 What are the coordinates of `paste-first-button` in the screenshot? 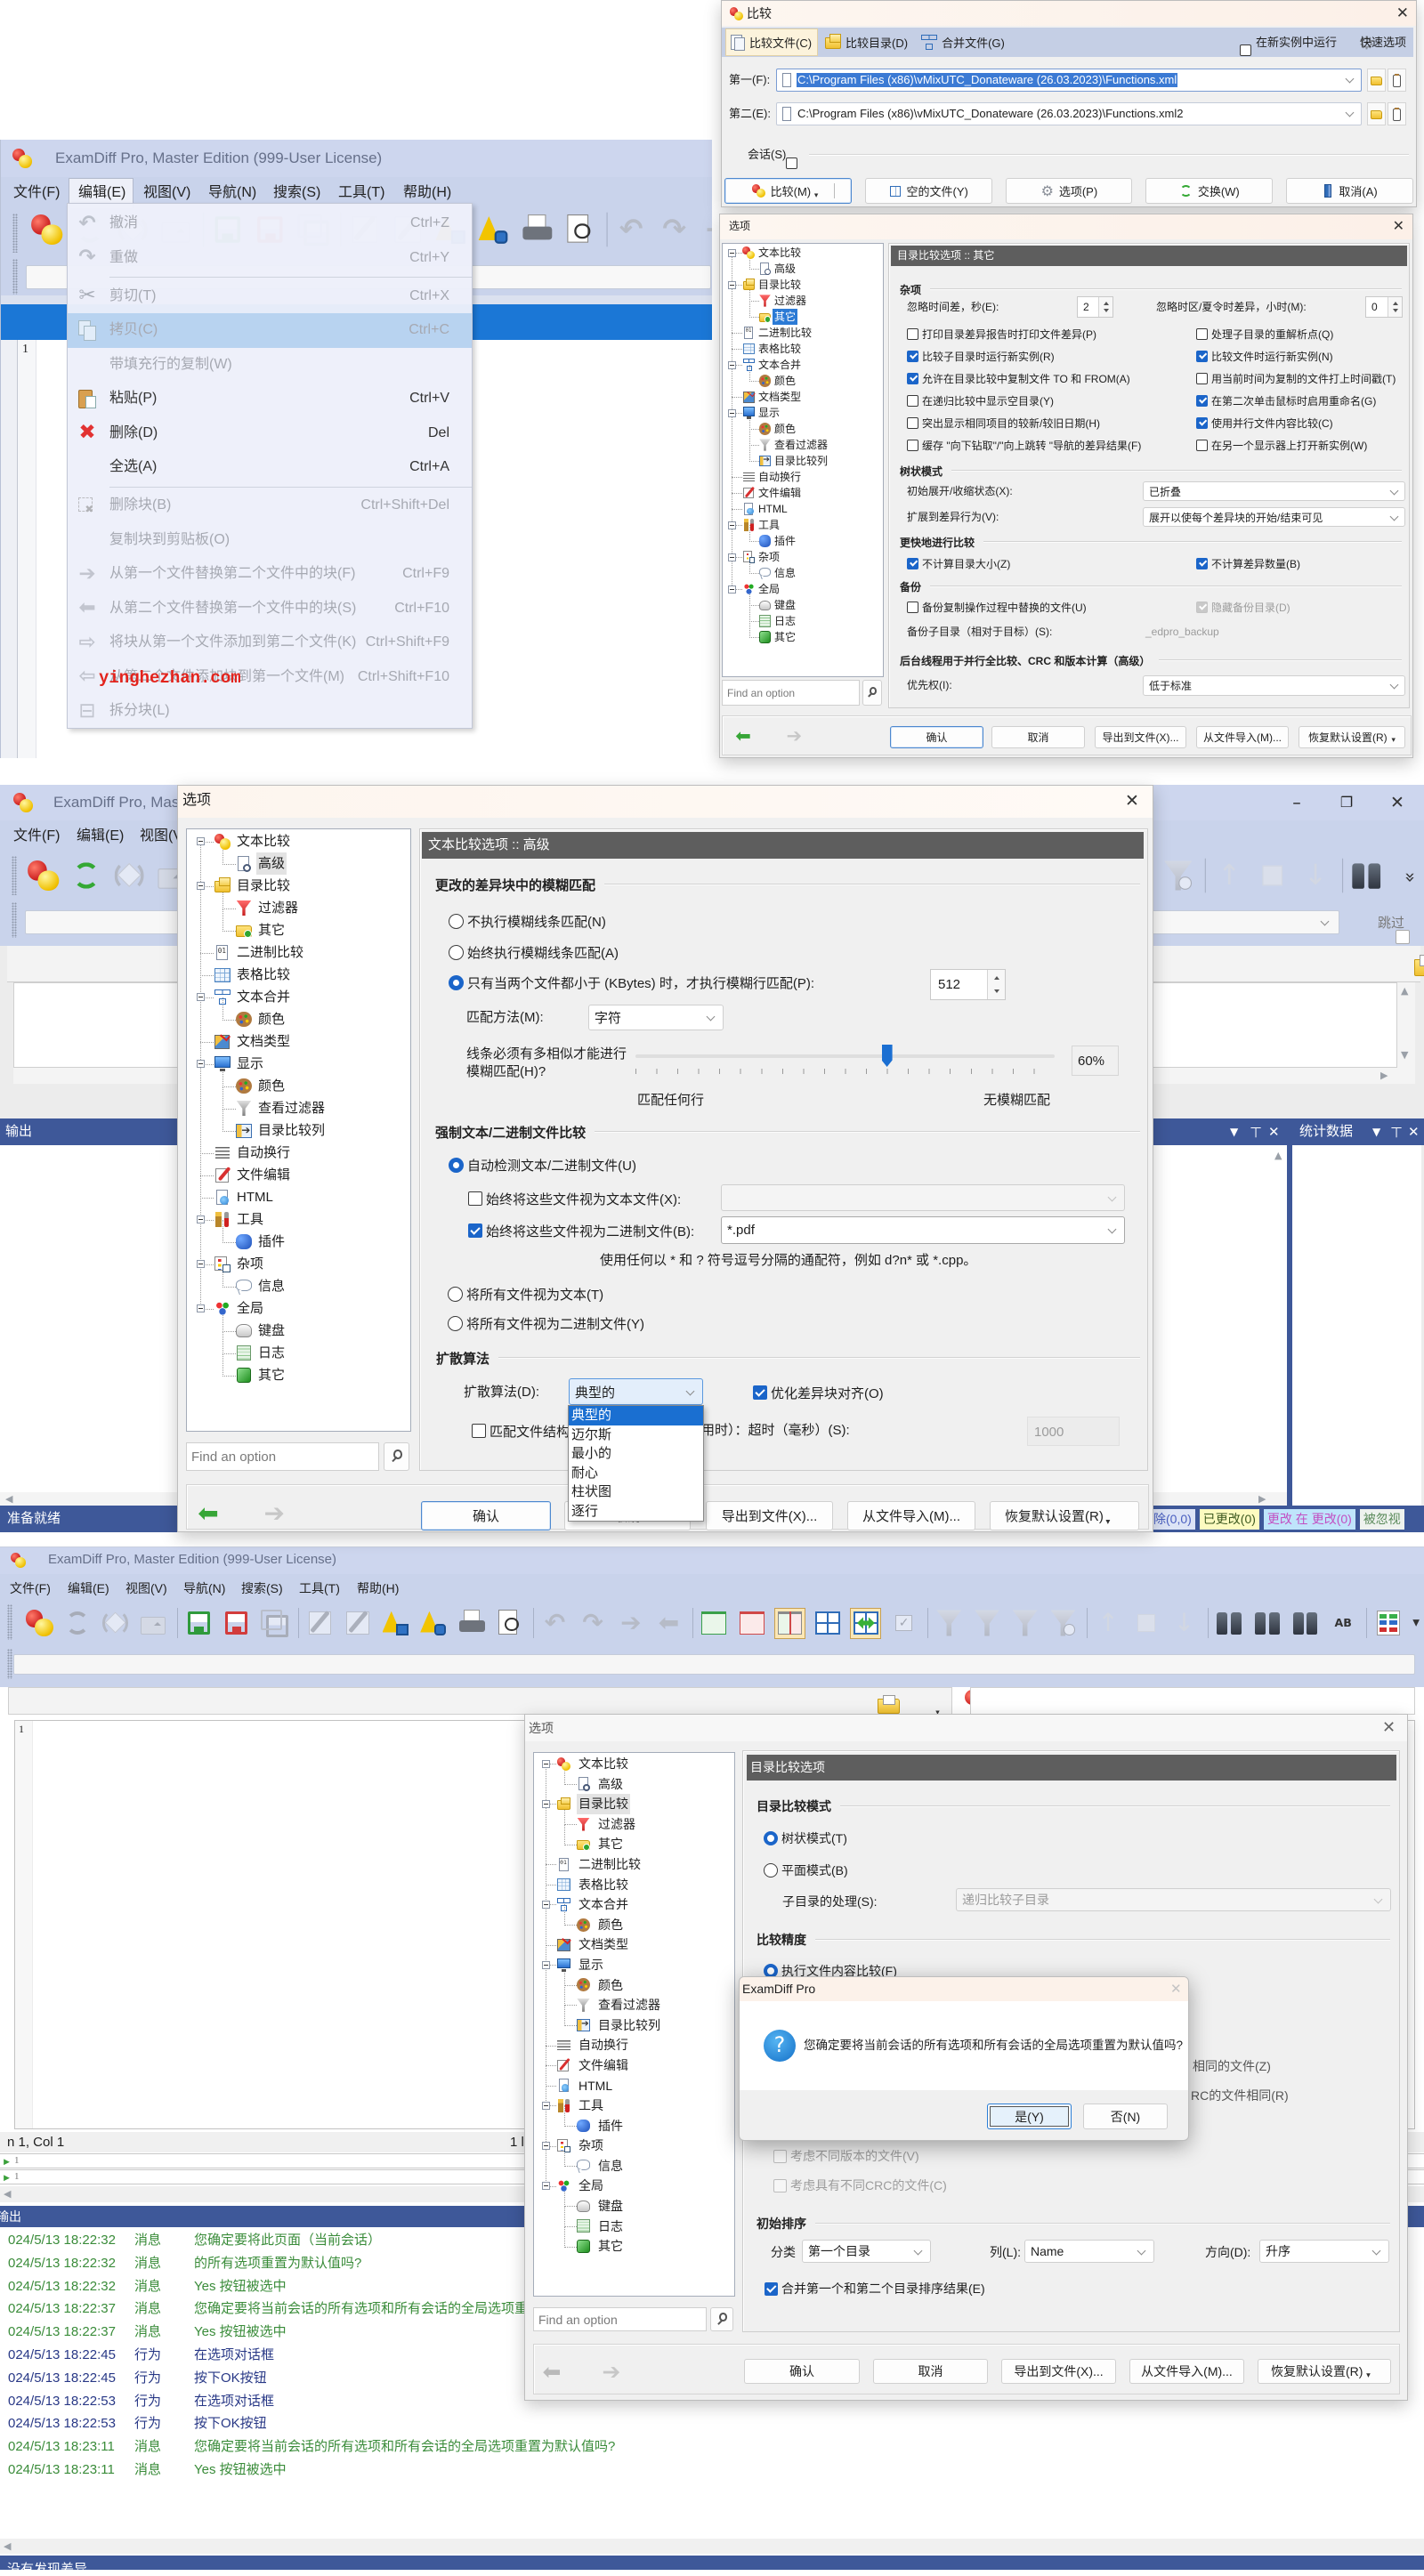 It's located at (1397, 80).